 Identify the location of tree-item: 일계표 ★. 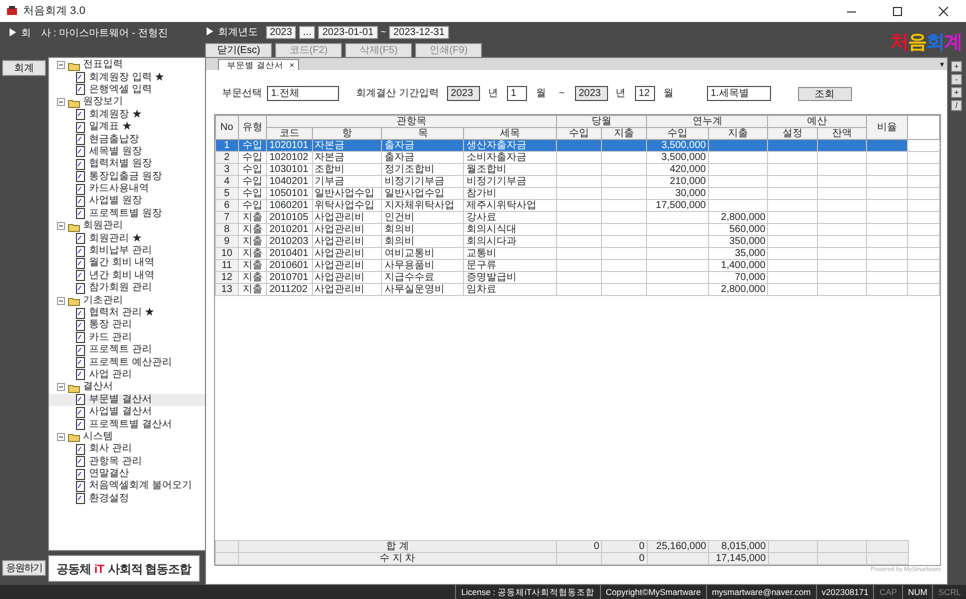
(129, 127).